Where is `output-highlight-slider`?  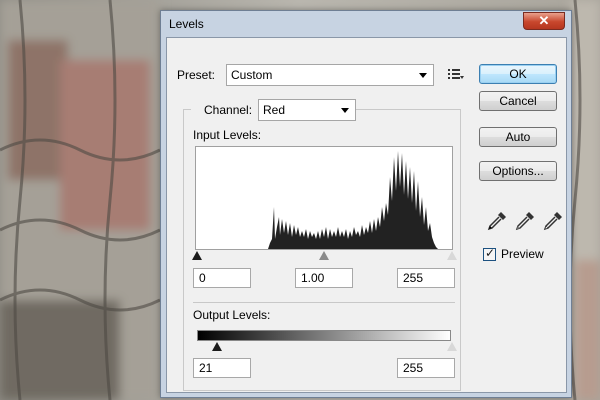
output-highlight-slider is located at coordinates (452, 346).